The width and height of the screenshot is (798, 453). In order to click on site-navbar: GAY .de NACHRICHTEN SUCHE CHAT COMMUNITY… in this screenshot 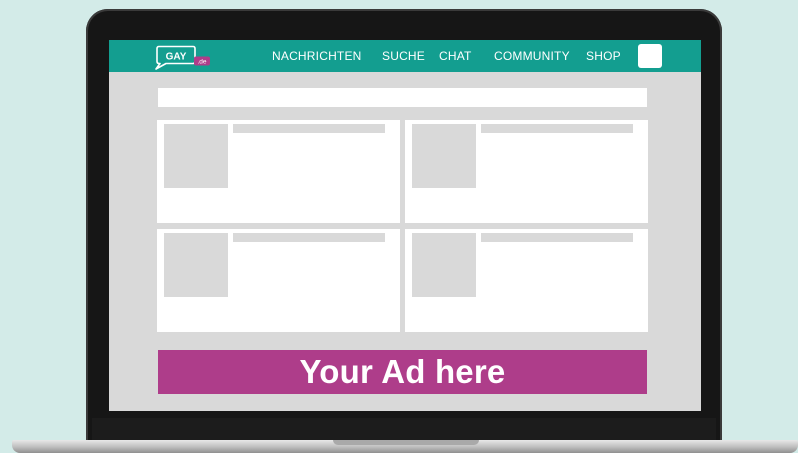, I will do `click(405, 56)`.